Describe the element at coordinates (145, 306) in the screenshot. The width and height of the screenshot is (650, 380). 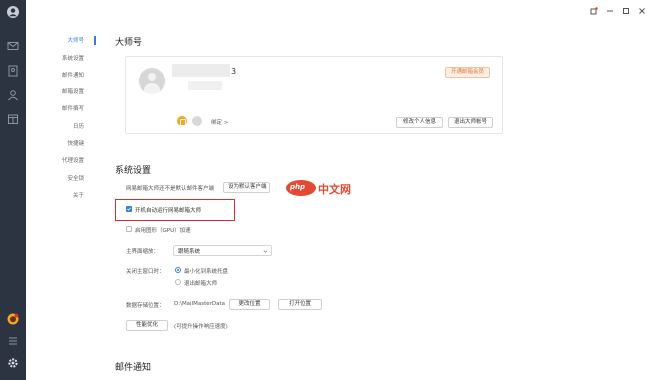
I see `storage-label: 数据存储位置：` at that location.